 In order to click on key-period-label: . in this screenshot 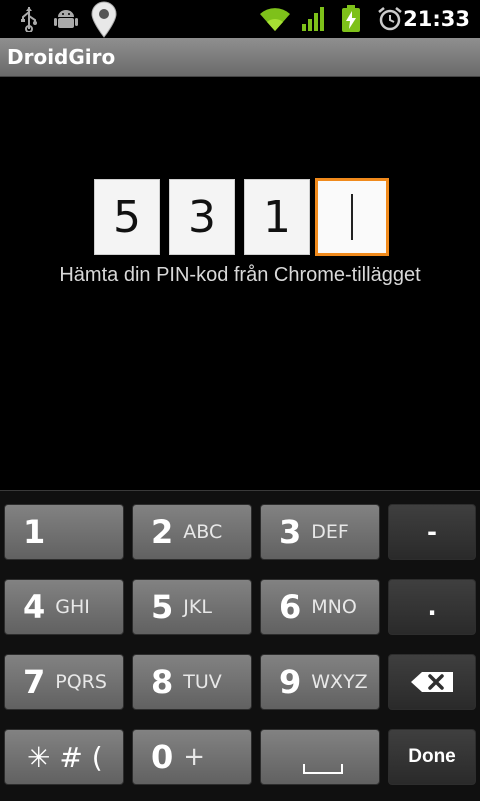, I will do `click(432, 607)`.